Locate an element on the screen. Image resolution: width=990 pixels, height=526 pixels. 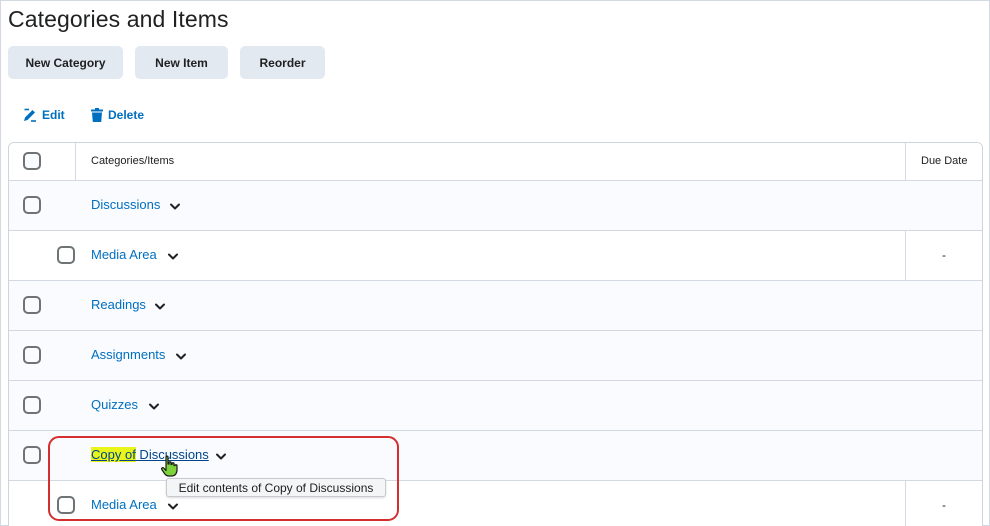
edit-icon is located at coordinates (30, 115).